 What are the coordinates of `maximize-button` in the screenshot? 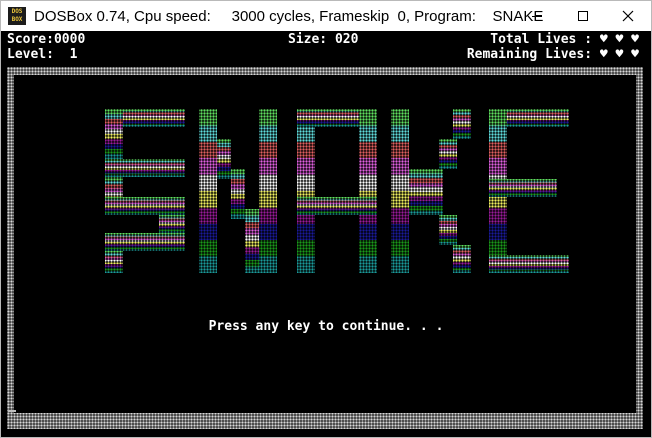 It's located at (583, 16).